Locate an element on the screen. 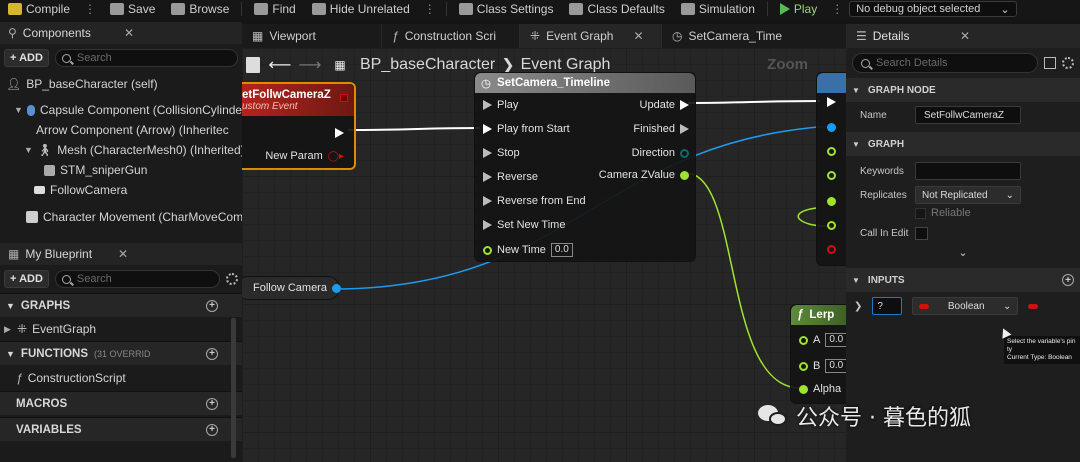 This screenshot has width=1080, height=462. my-blueprint-scrollbar is located at coordinates (233, 388).